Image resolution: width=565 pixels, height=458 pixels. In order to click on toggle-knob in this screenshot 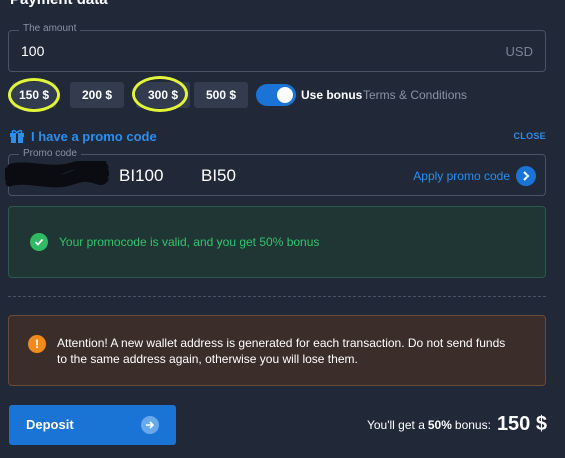, I will do `click(285, 95)`.